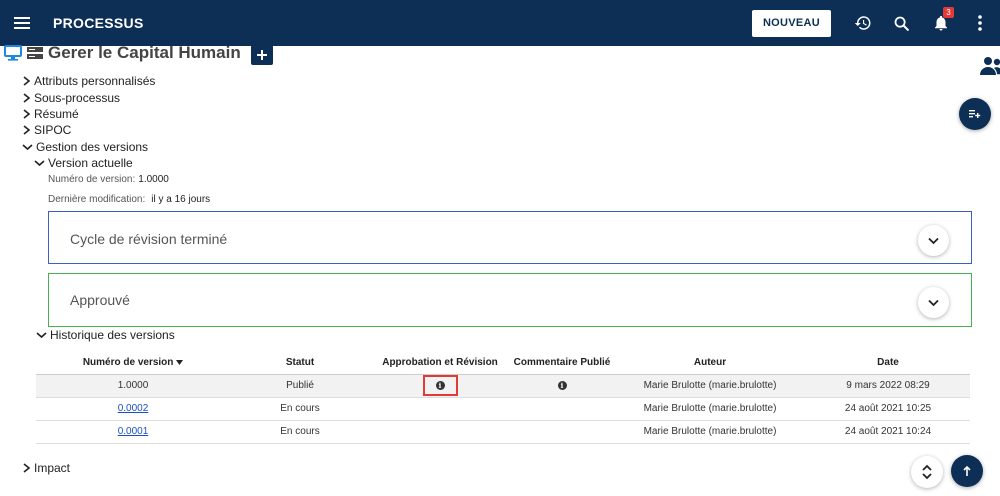 This screenshot has width=1000, height=496. I want to click on tree-item-label: Résumé, so click(56, 113).